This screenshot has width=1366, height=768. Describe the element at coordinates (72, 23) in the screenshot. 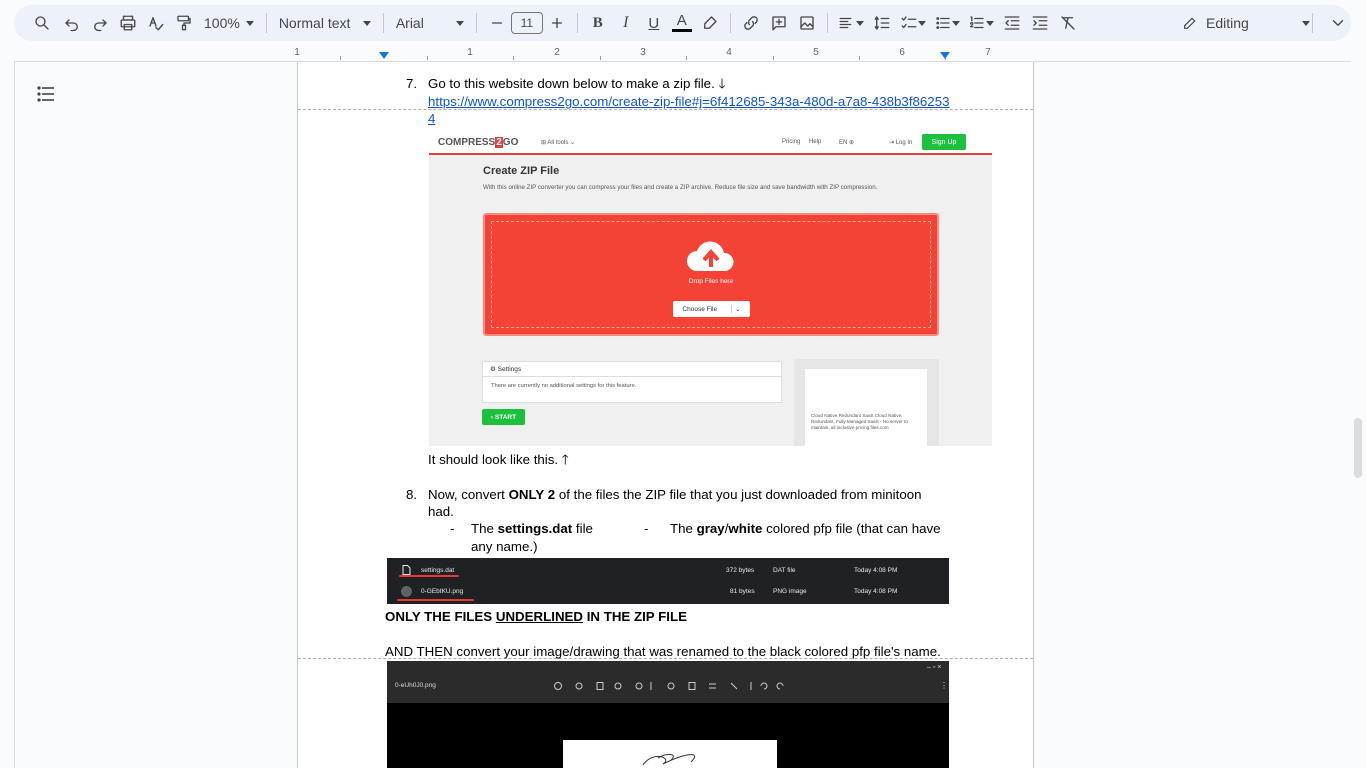

I see `undo-icon` at that location.